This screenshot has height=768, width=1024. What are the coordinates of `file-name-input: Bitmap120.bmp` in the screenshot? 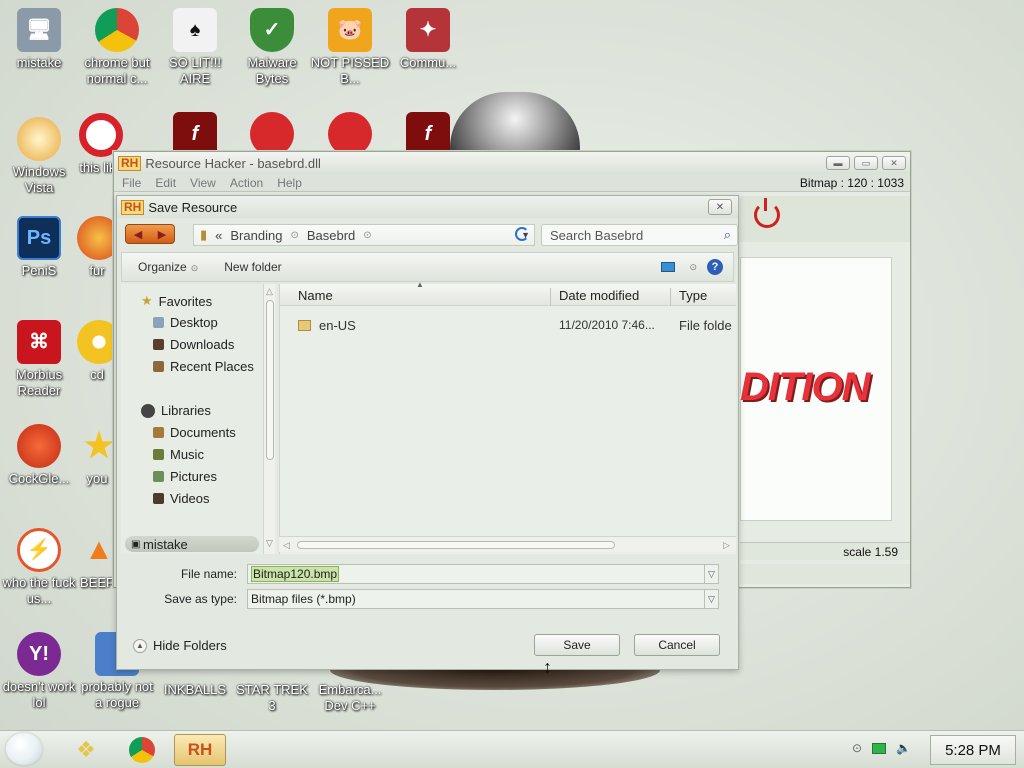 It's located at (295, 574).